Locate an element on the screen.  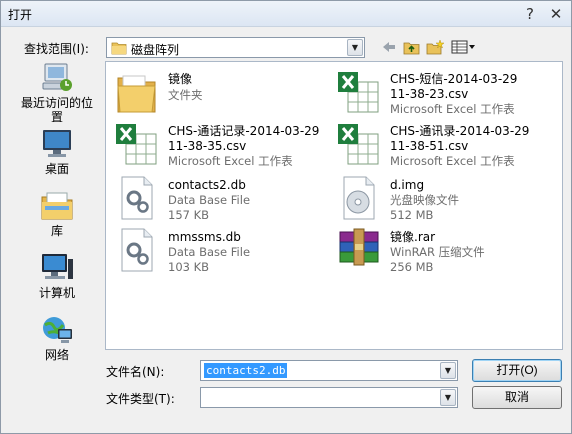
file-name: CHS-短信-2014-03-29 is located at coordinates (454, 79).